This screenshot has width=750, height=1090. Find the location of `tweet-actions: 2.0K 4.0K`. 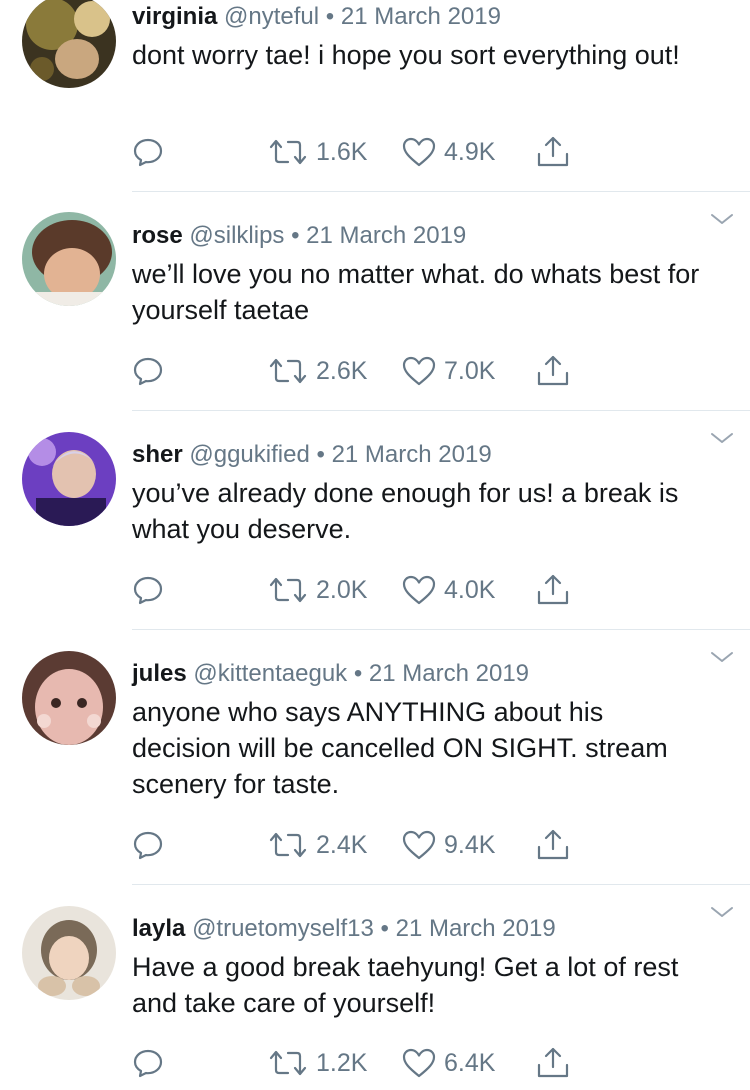

tweet-actions: 2.0K 4.0K is located at coordinates (362, 590).